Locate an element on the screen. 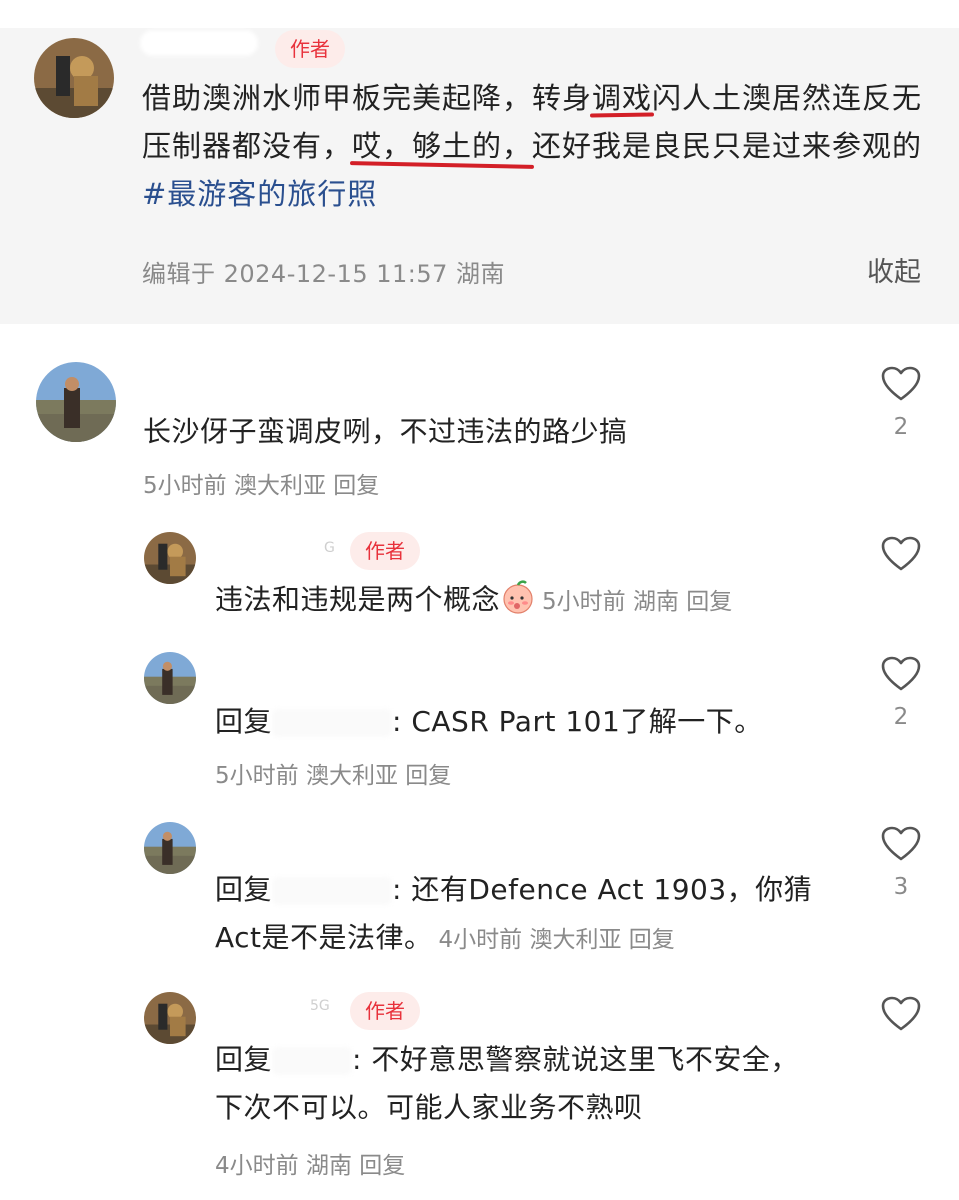 Image resolution: width=959 pixels, height=1200 pixels. reply-meta: 5小时前 湖南 回复 is located at coordinates (637, 602).